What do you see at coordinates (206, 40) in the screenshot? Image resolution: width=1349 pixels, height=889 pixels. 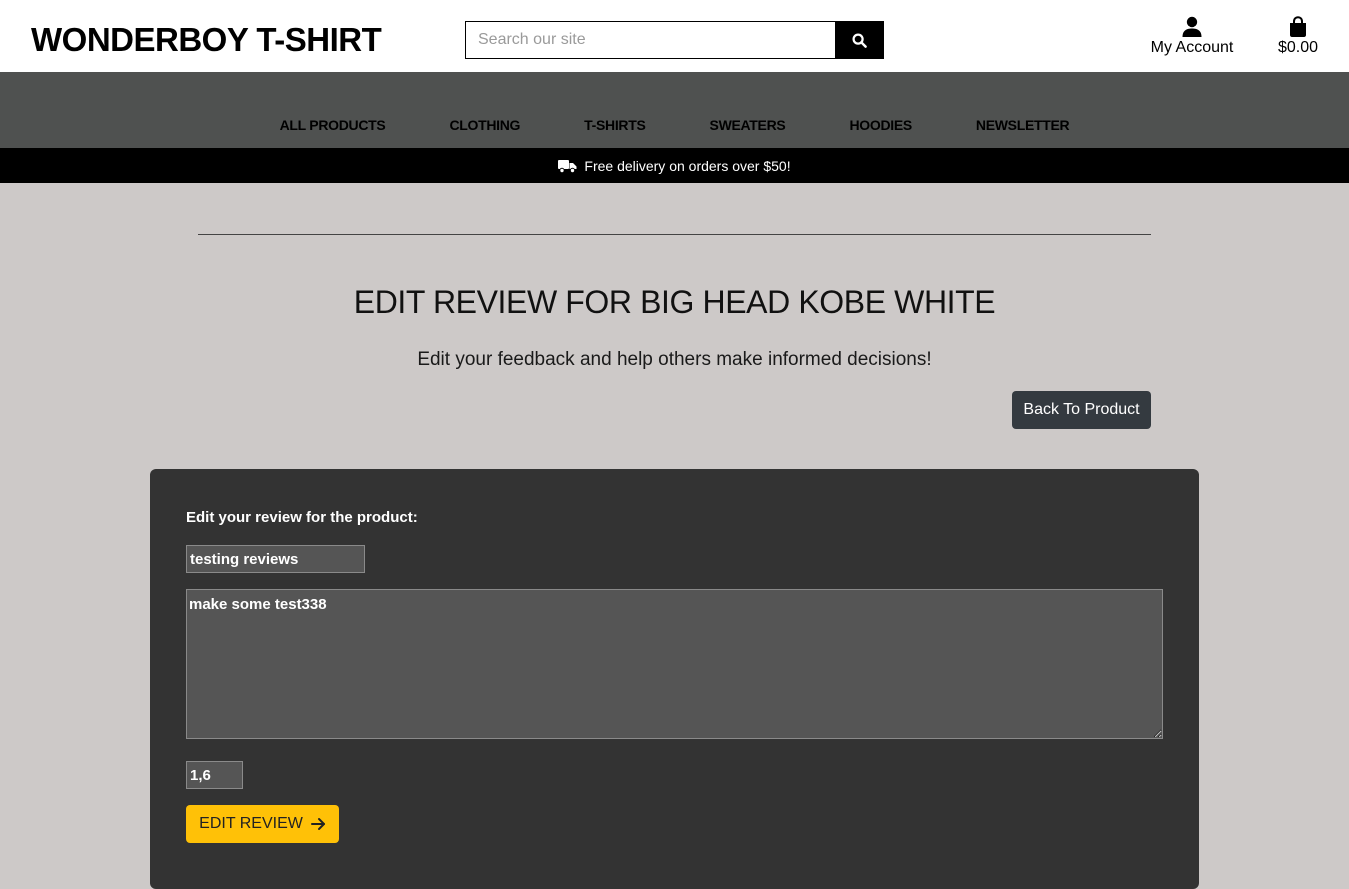 I see `brand-logo: WONDERBOY T-SHIRT` at bounding box center [206, 40].